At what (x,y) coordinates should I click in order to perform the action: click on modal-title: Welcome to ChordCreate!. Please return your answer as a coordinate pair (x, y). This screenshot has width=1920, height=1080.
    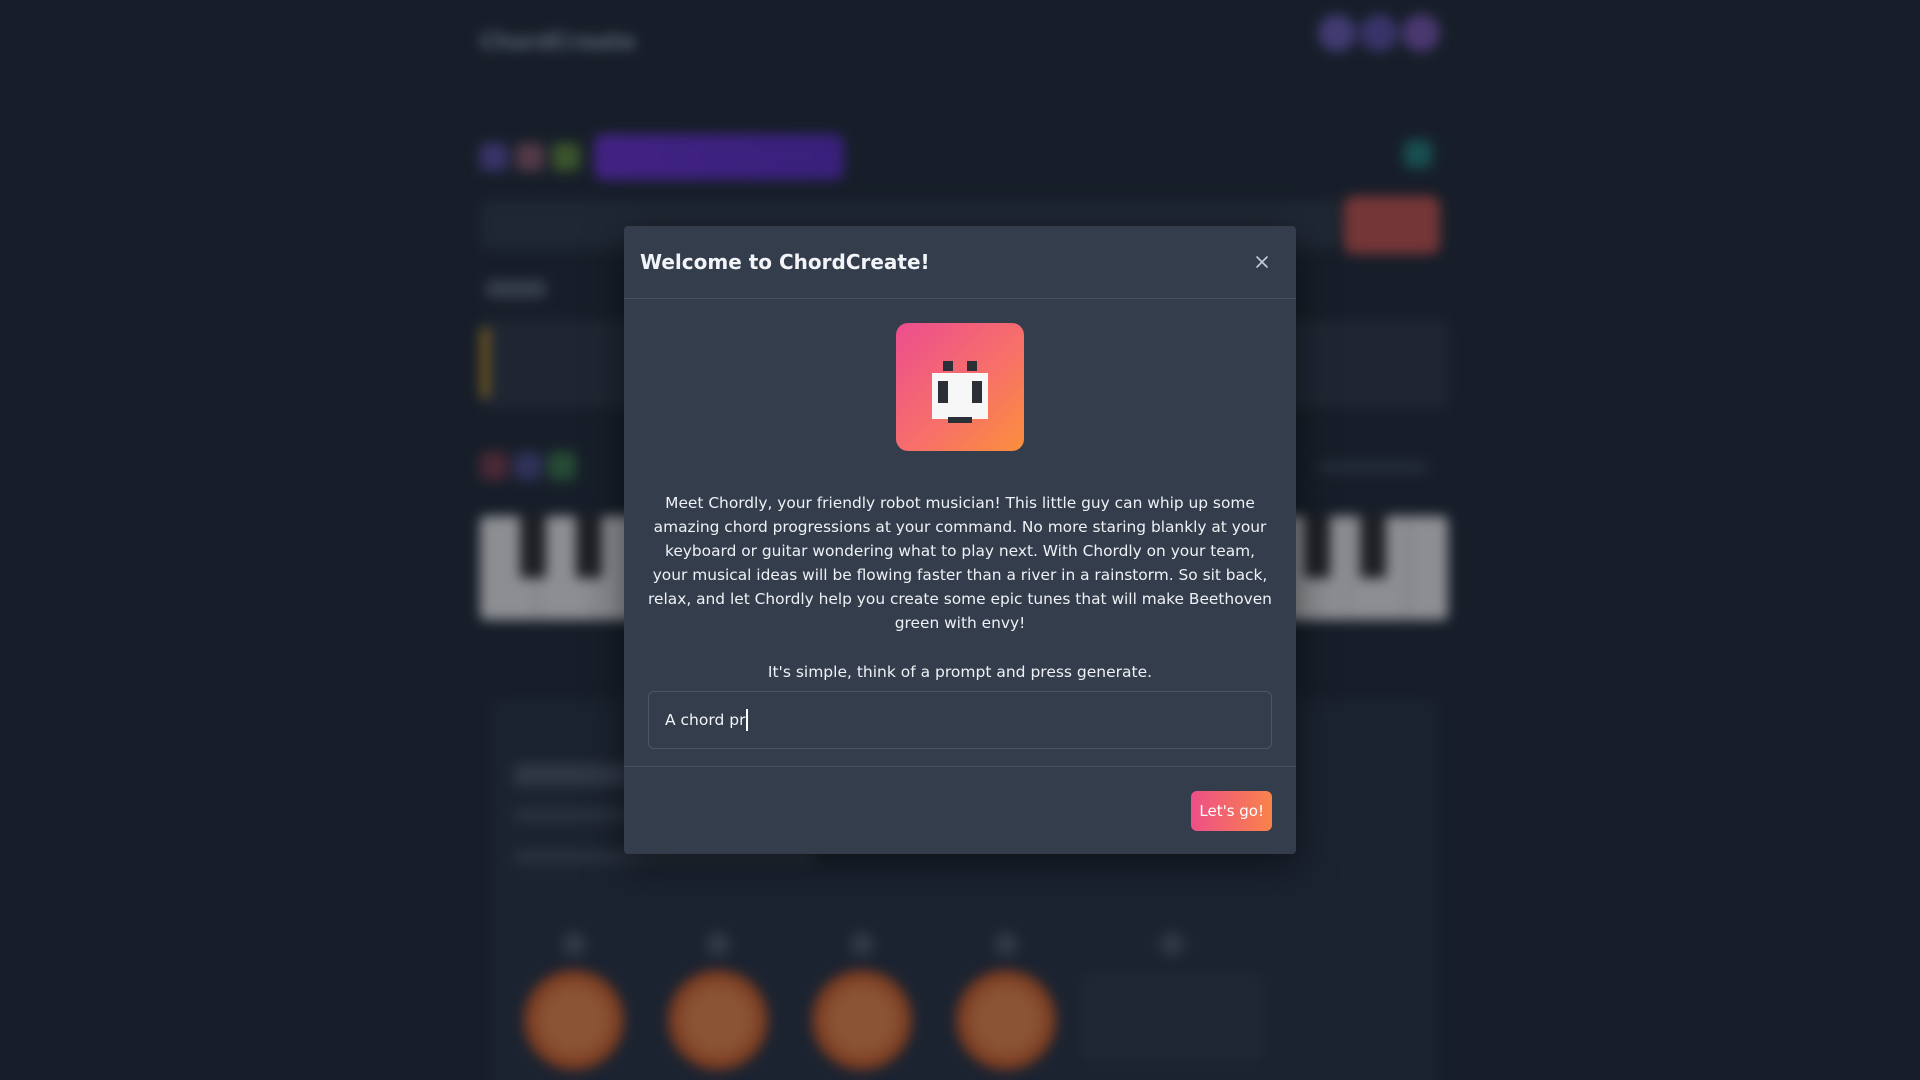
    Looking at the image, I should click on (785, 262).